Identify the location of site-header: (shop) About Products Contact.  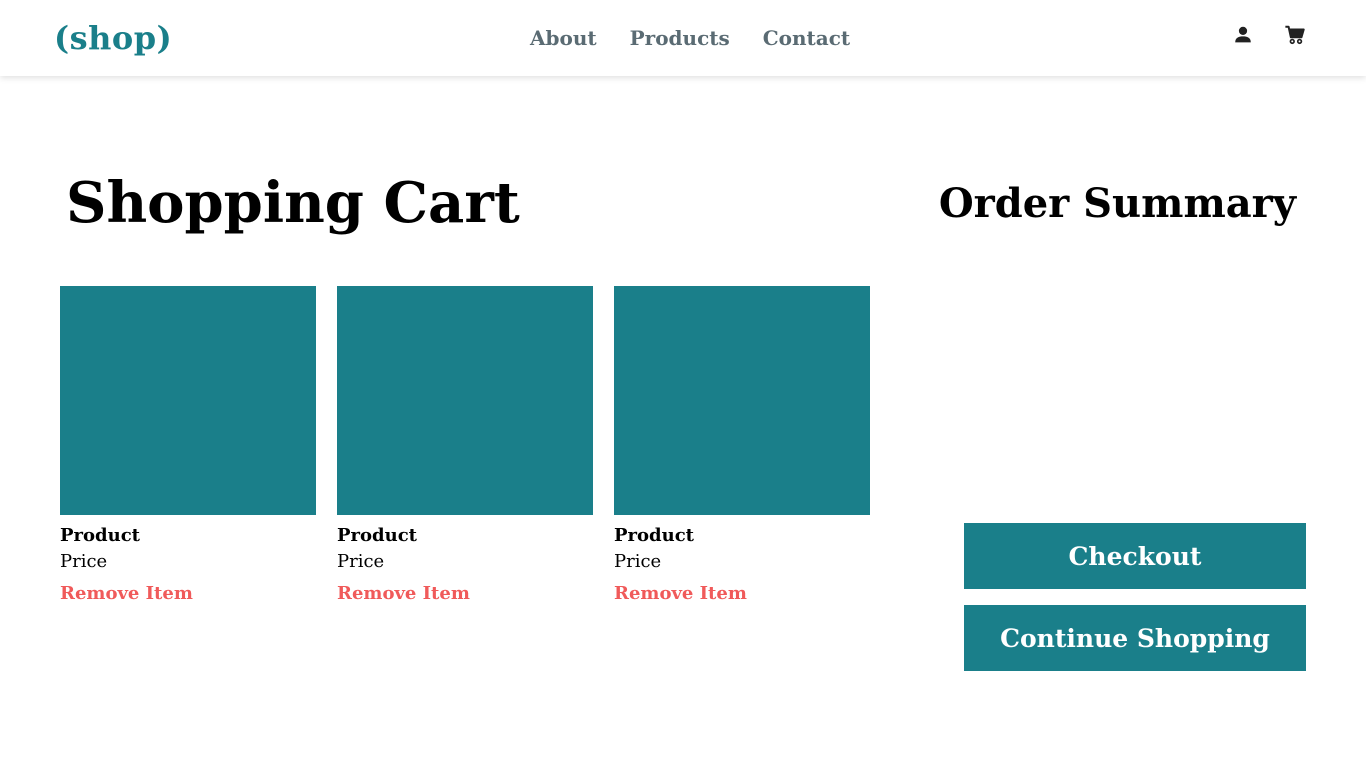
(683, 38).